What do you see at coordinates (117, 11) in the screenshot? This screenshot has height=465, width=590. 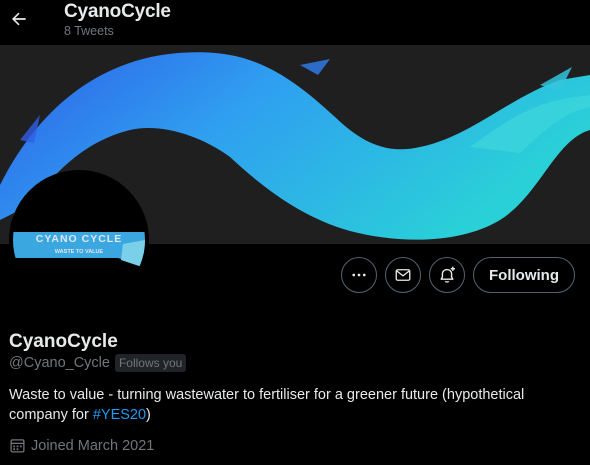 I see `header-title: CyanoCycle` at bounding box center [117, 11].